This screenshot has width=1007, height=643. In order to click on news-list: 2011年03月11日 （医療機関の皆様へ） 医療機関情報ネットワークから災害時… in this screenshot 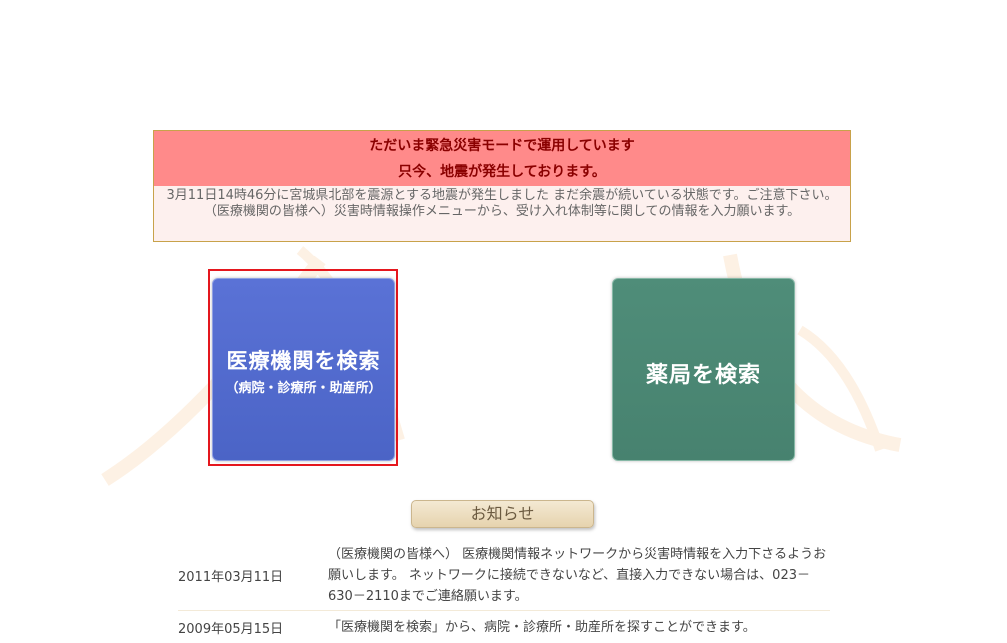, I will do `click(504, 591)`.